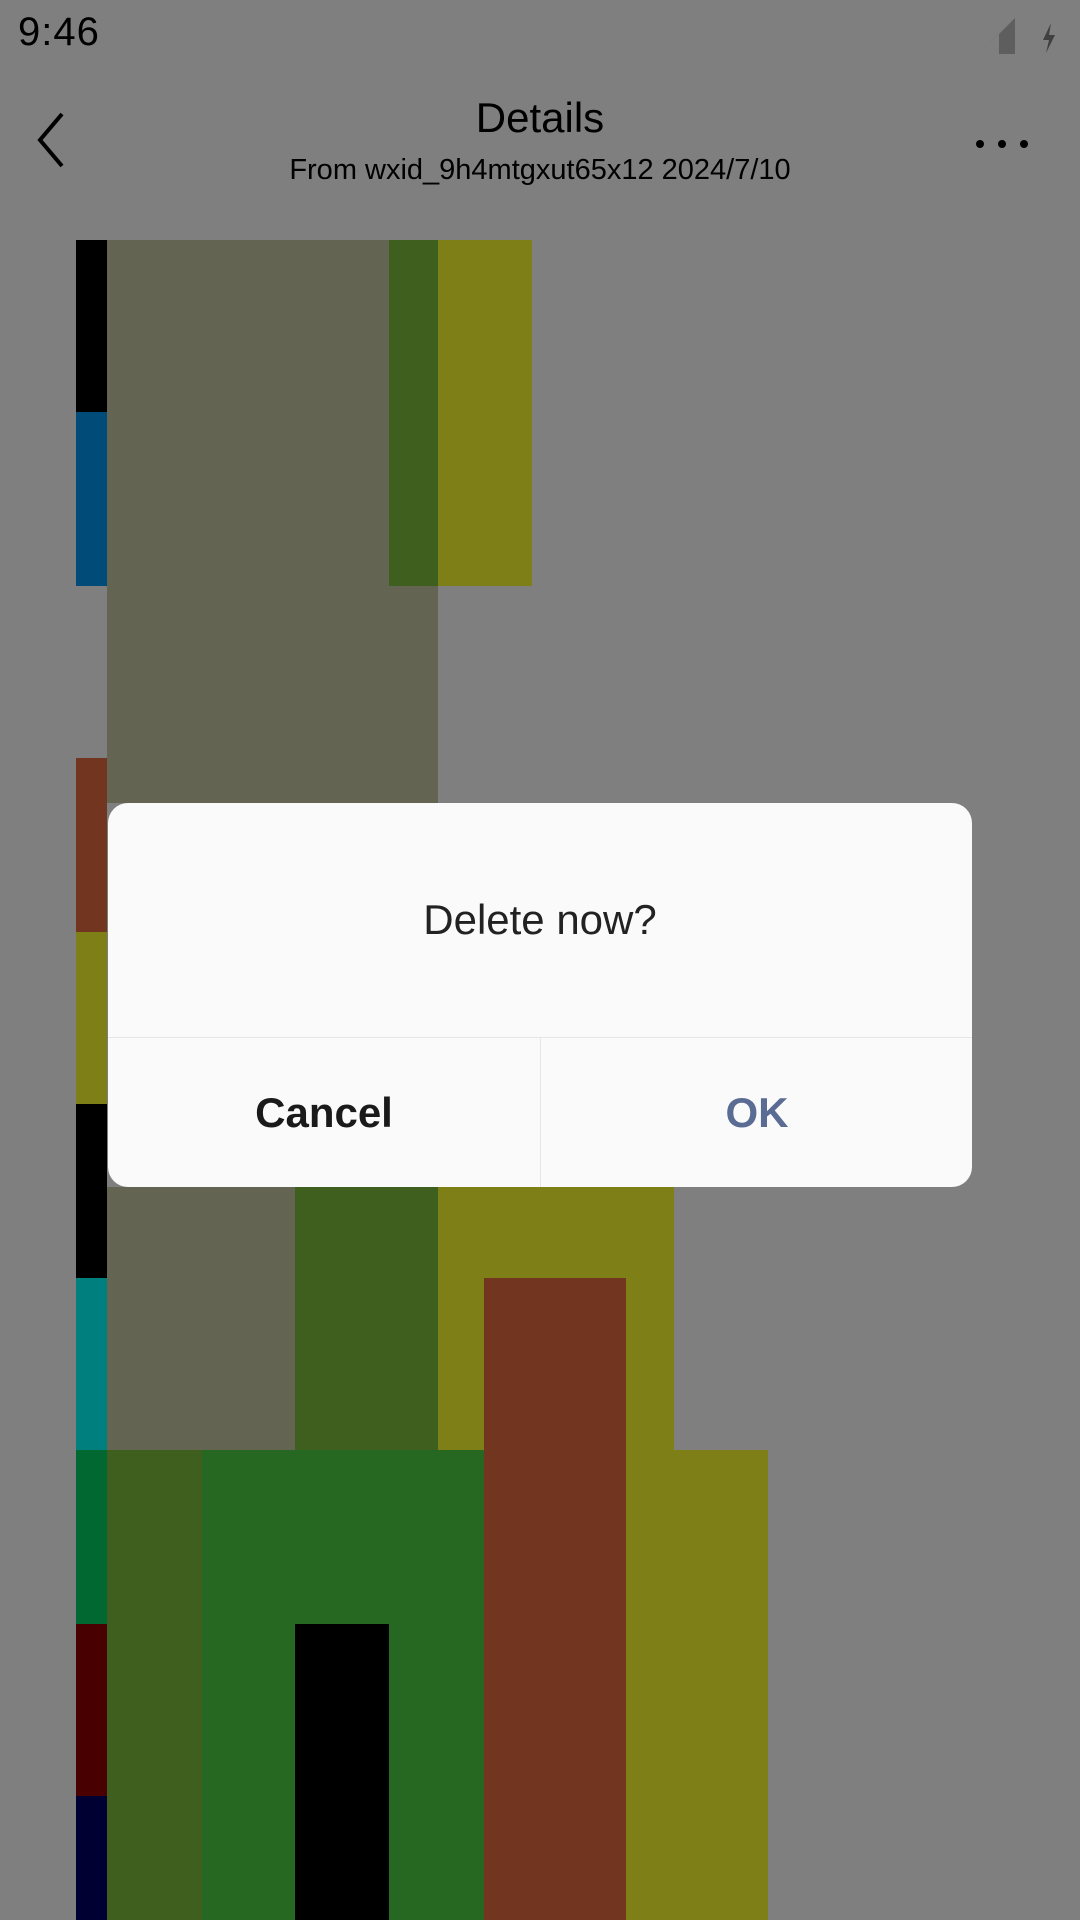 The height and width of the screenshot is (1920, 1080). I want to click on ok-button: OK, so click(756, 1112).